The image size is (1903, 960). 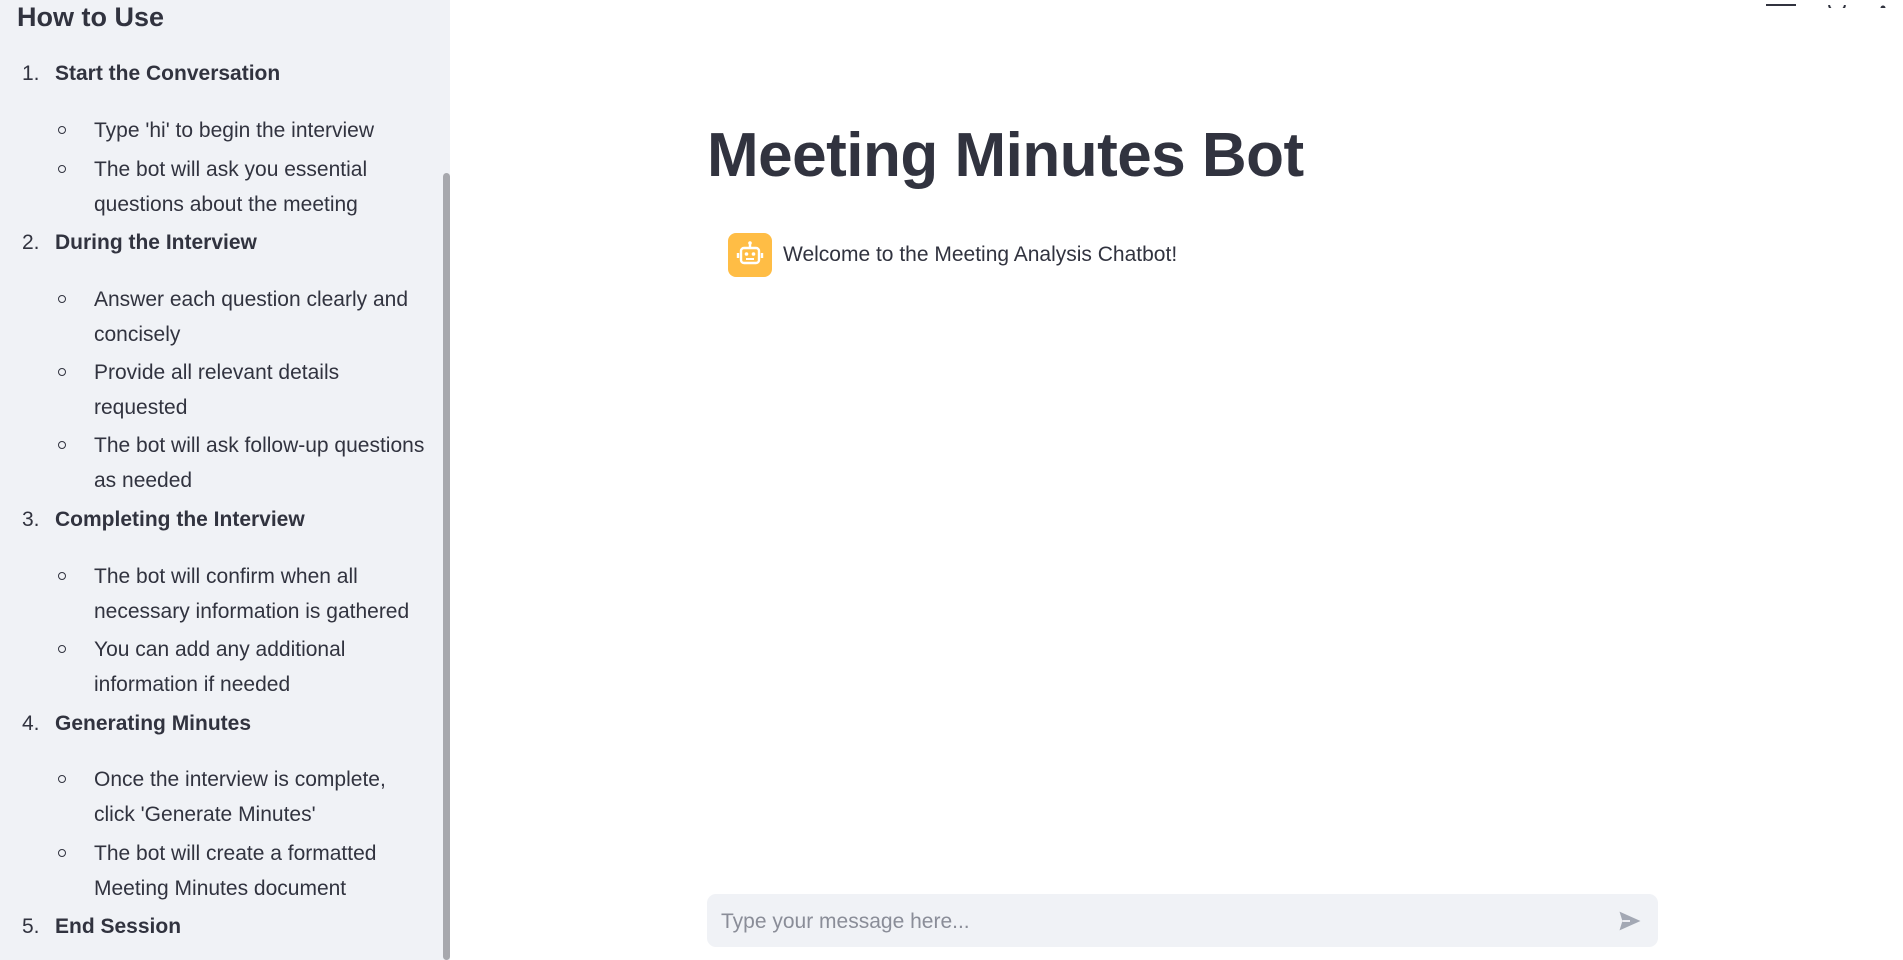 I want to click on step-number: 1., so click(x=31, y=73).